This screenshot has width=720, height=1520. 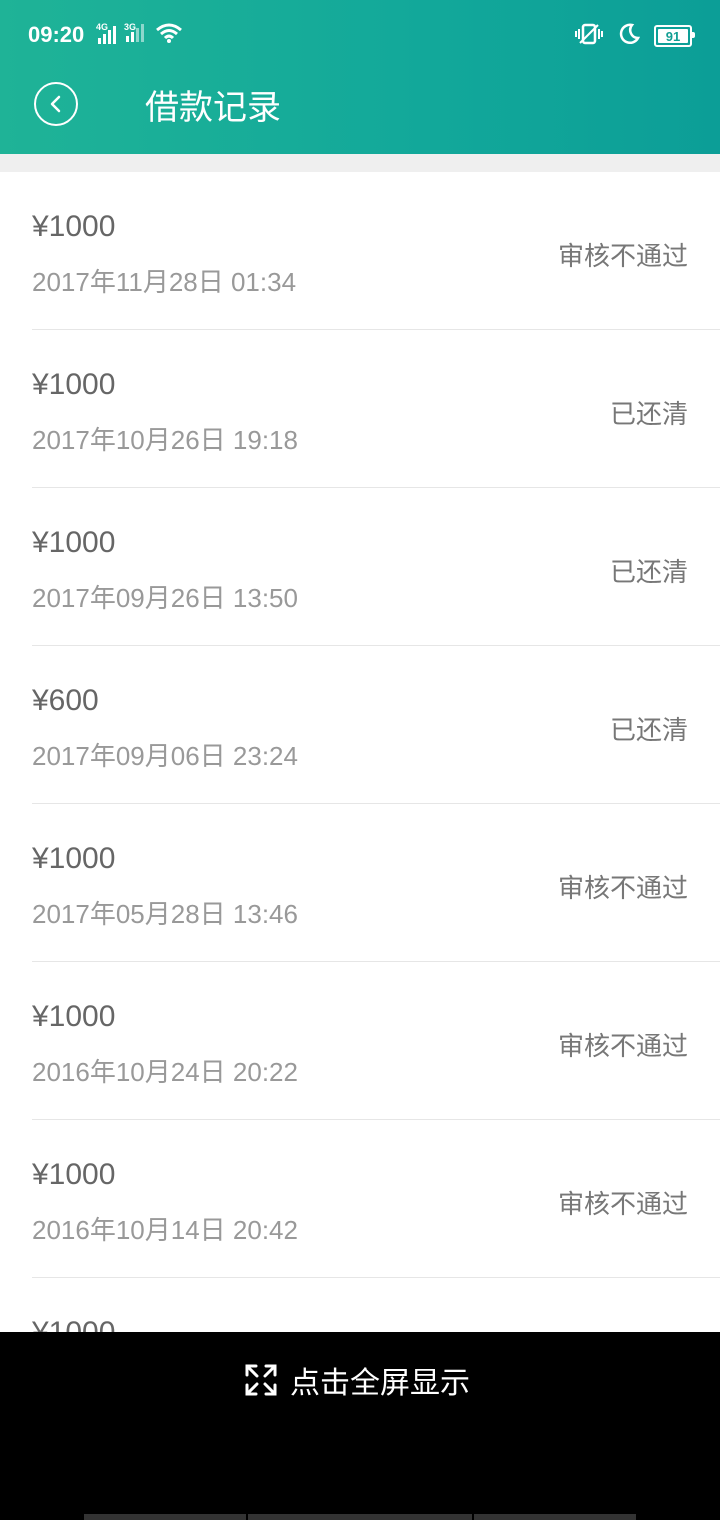 I want to click on fullscreen-overlay: 点击全屏显示, so click(x=360, y=1426).